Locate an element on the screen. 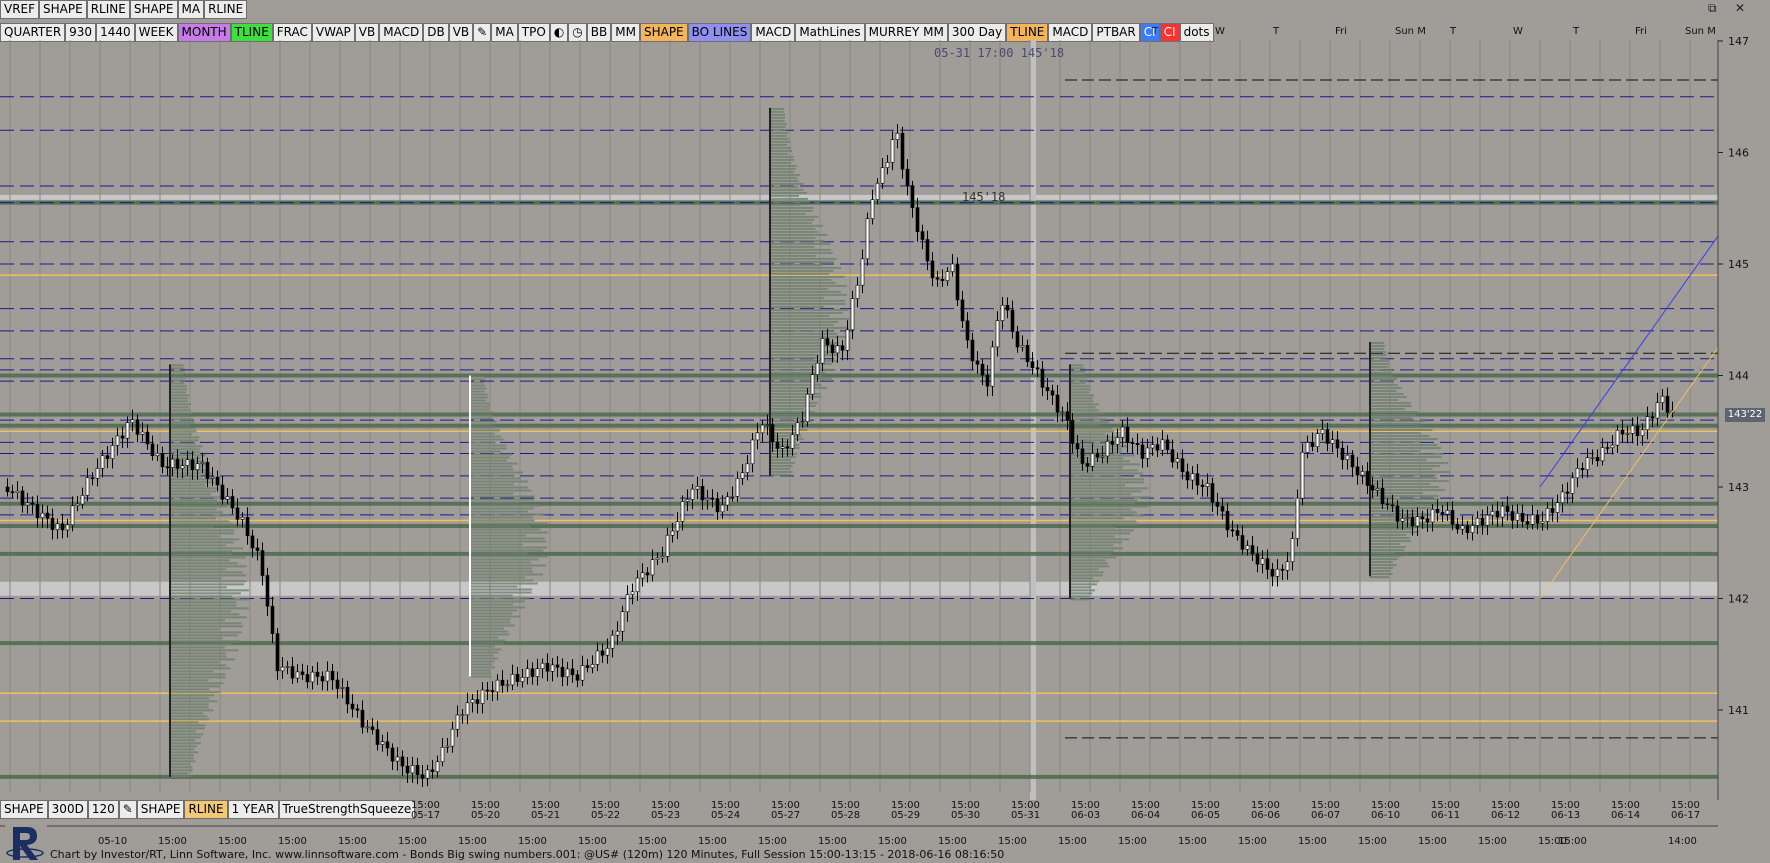 The height and width of the screenshot is (863, 1770). time-axis-label: 14:00 is located at coordinates (1682, 841).